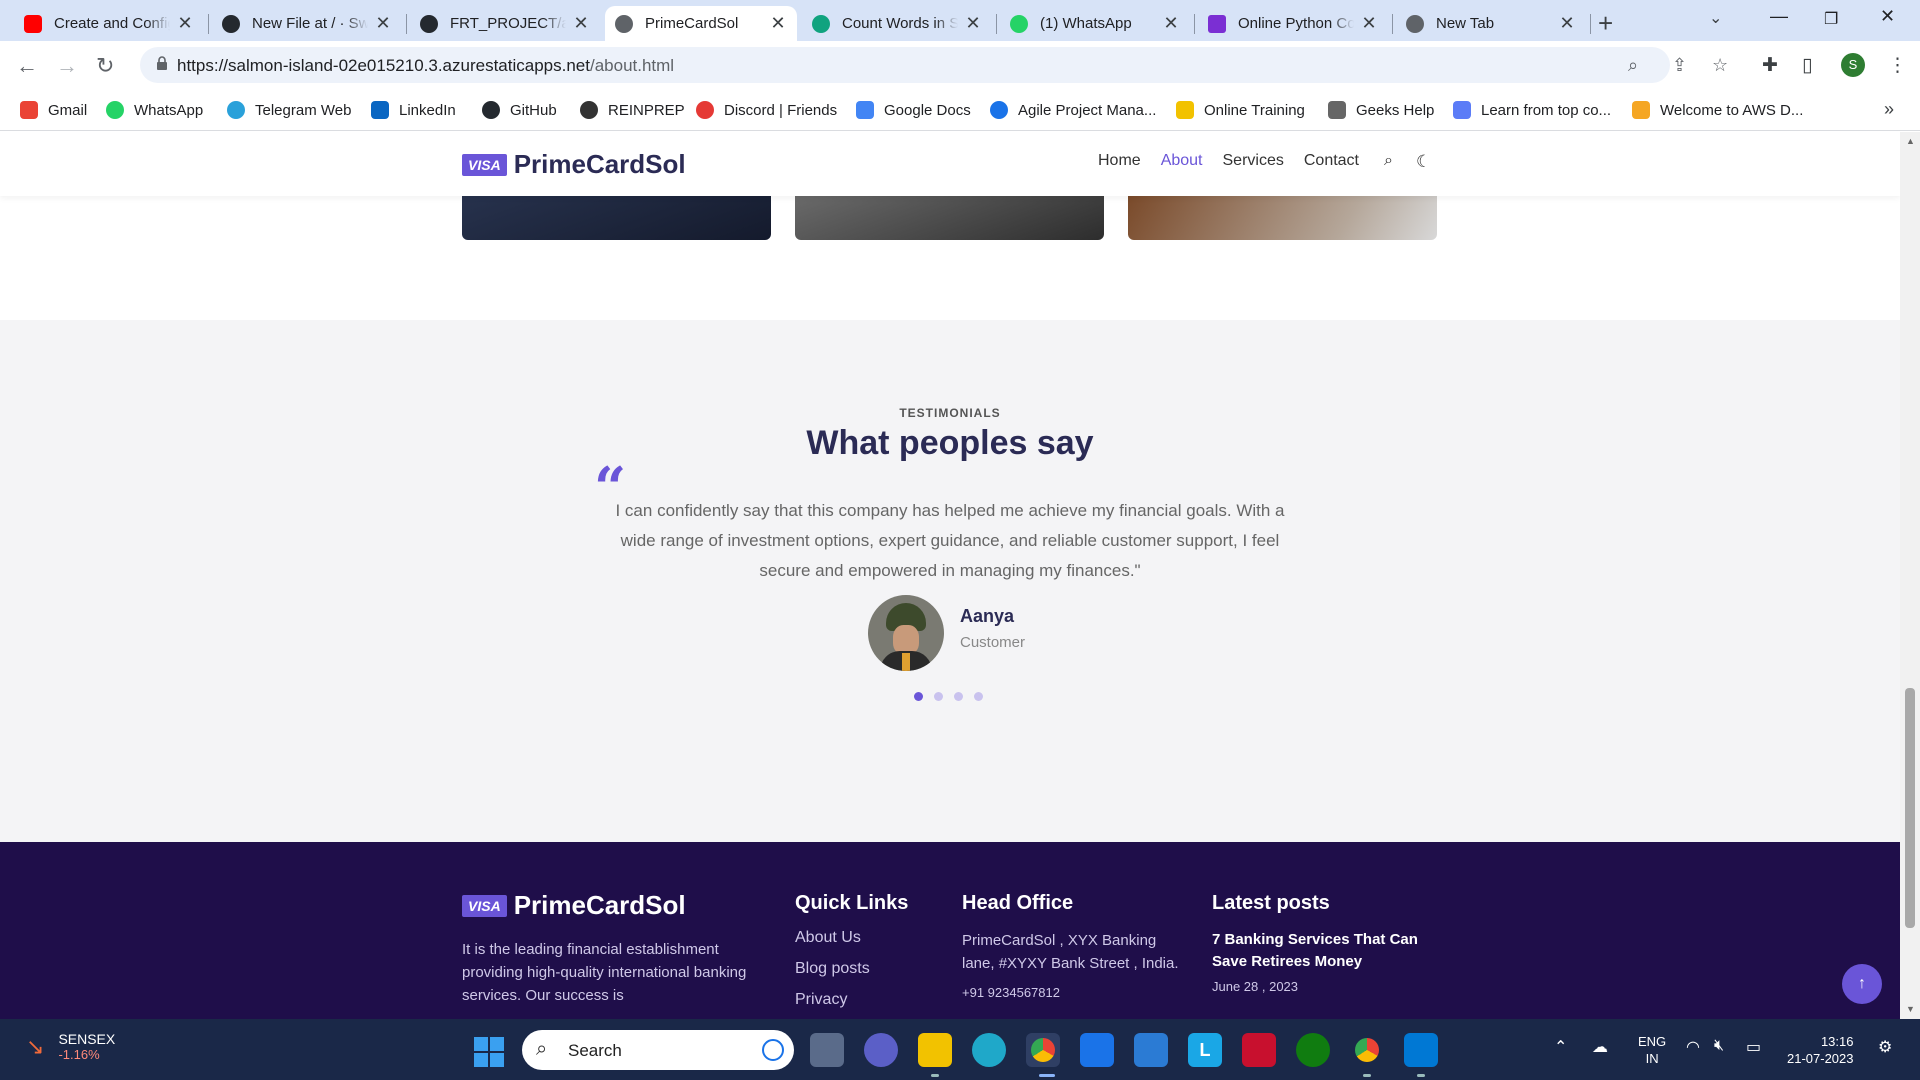 The image size is (1920, 1080). What do you see at coordinates (1853, 65) in the screenshot?
I see `profile-avatar: S` at bounding box center [1853, 65].